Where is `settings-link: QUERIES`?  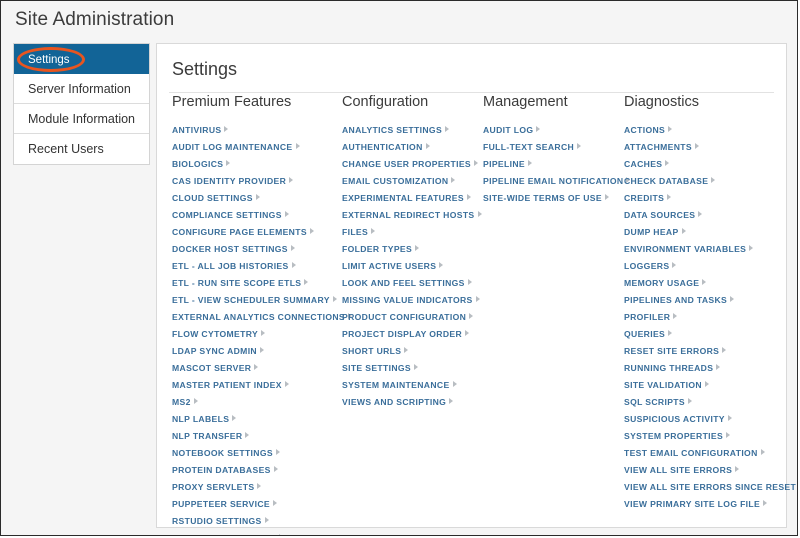 settings-link: QUERIES is located at coordinates (644, 334).